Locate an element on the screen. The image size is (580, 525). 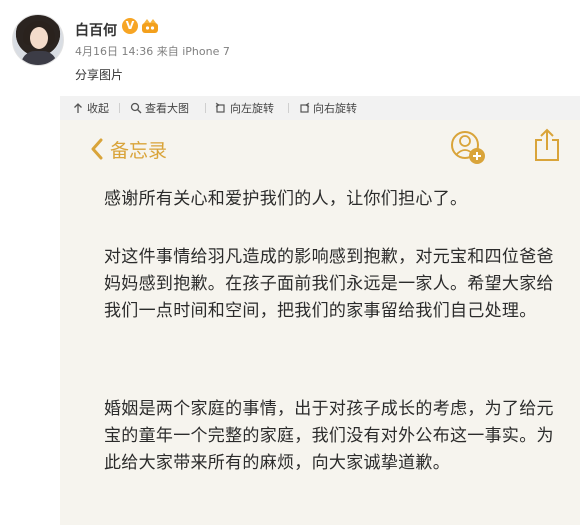
collapse-button: 收起 is located at coordinates (90, 108).